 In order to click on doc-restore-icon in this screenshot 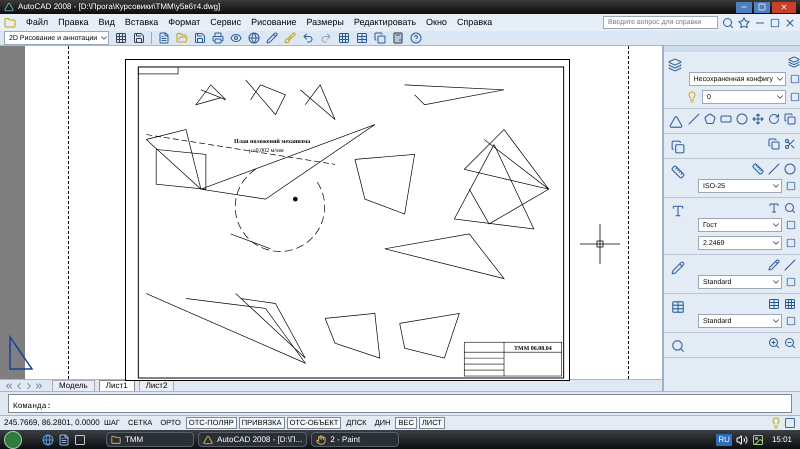, I will do `click(775, 23)`.